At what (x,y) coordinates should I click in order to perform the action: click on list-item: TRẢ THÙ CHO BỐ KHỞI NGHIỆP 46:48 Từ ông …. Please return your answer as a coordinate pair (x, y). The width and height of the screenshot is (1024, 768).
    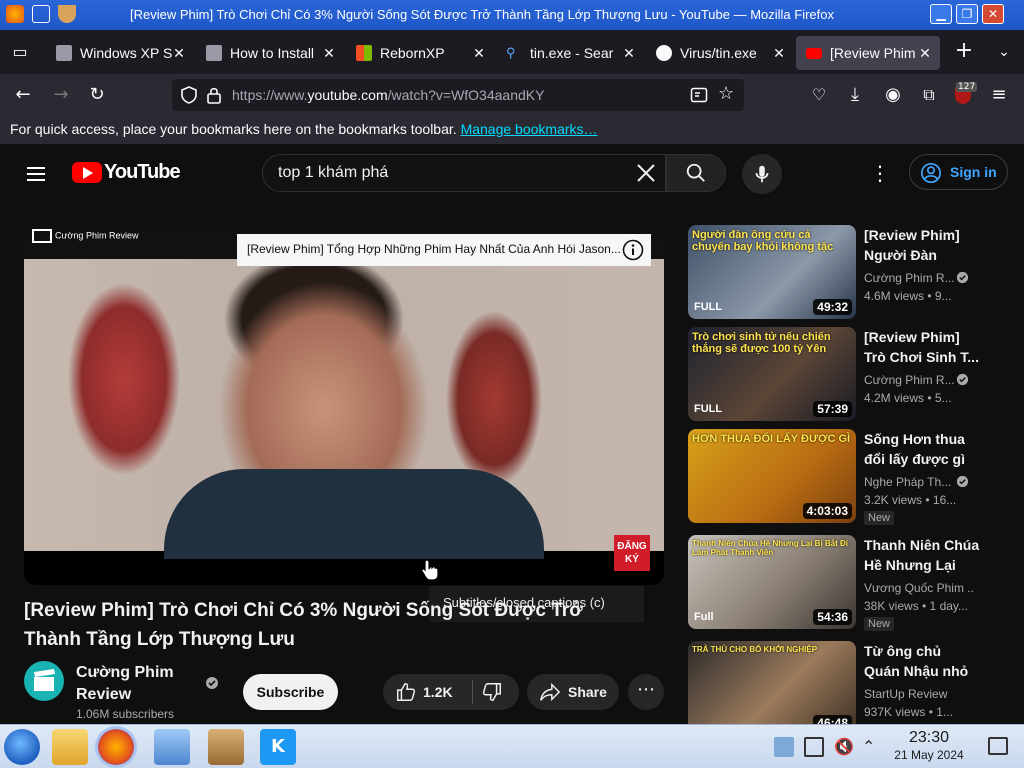
    Looking at the image, I should click on (848, 682).